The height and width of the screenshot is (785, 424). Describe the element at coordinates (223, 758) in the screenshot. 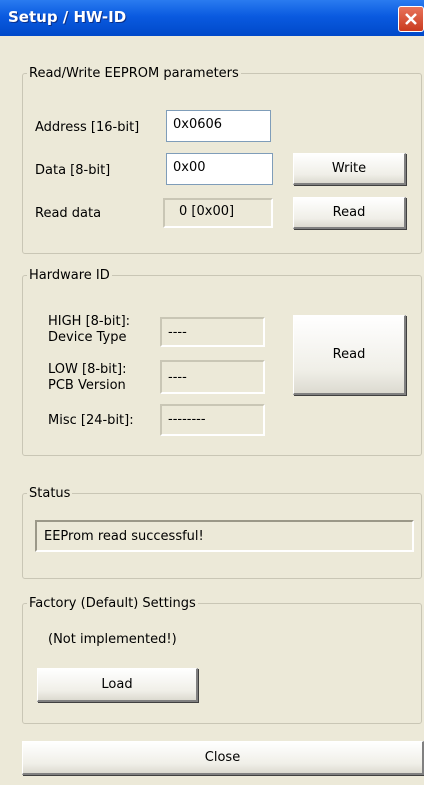

I see `close-button: Close` at that location.